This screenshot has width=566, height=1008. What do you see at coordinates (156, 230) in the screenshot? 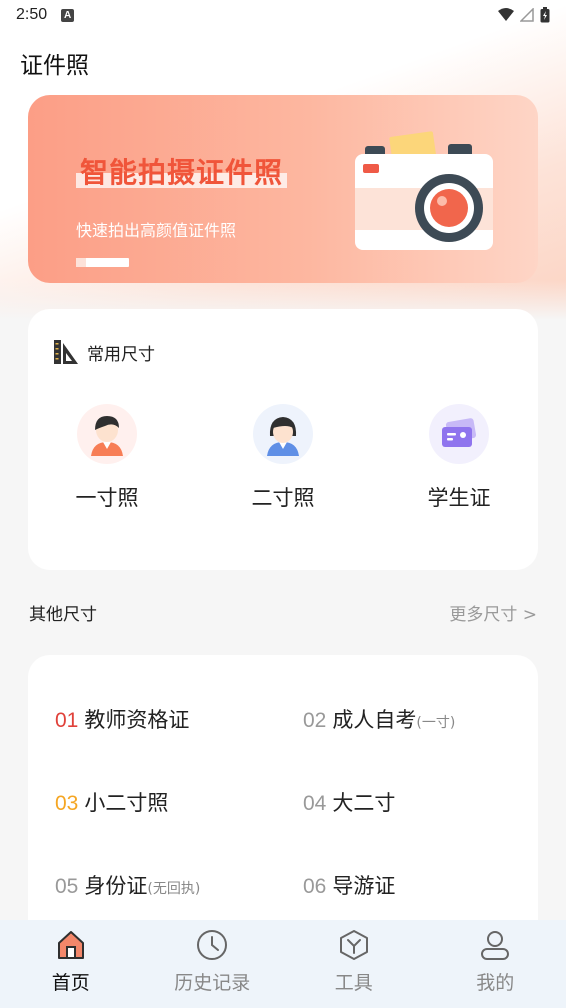
I see `banner-subtitle: 快速拍出高颜值证件照` at bounding box center [156, 230].